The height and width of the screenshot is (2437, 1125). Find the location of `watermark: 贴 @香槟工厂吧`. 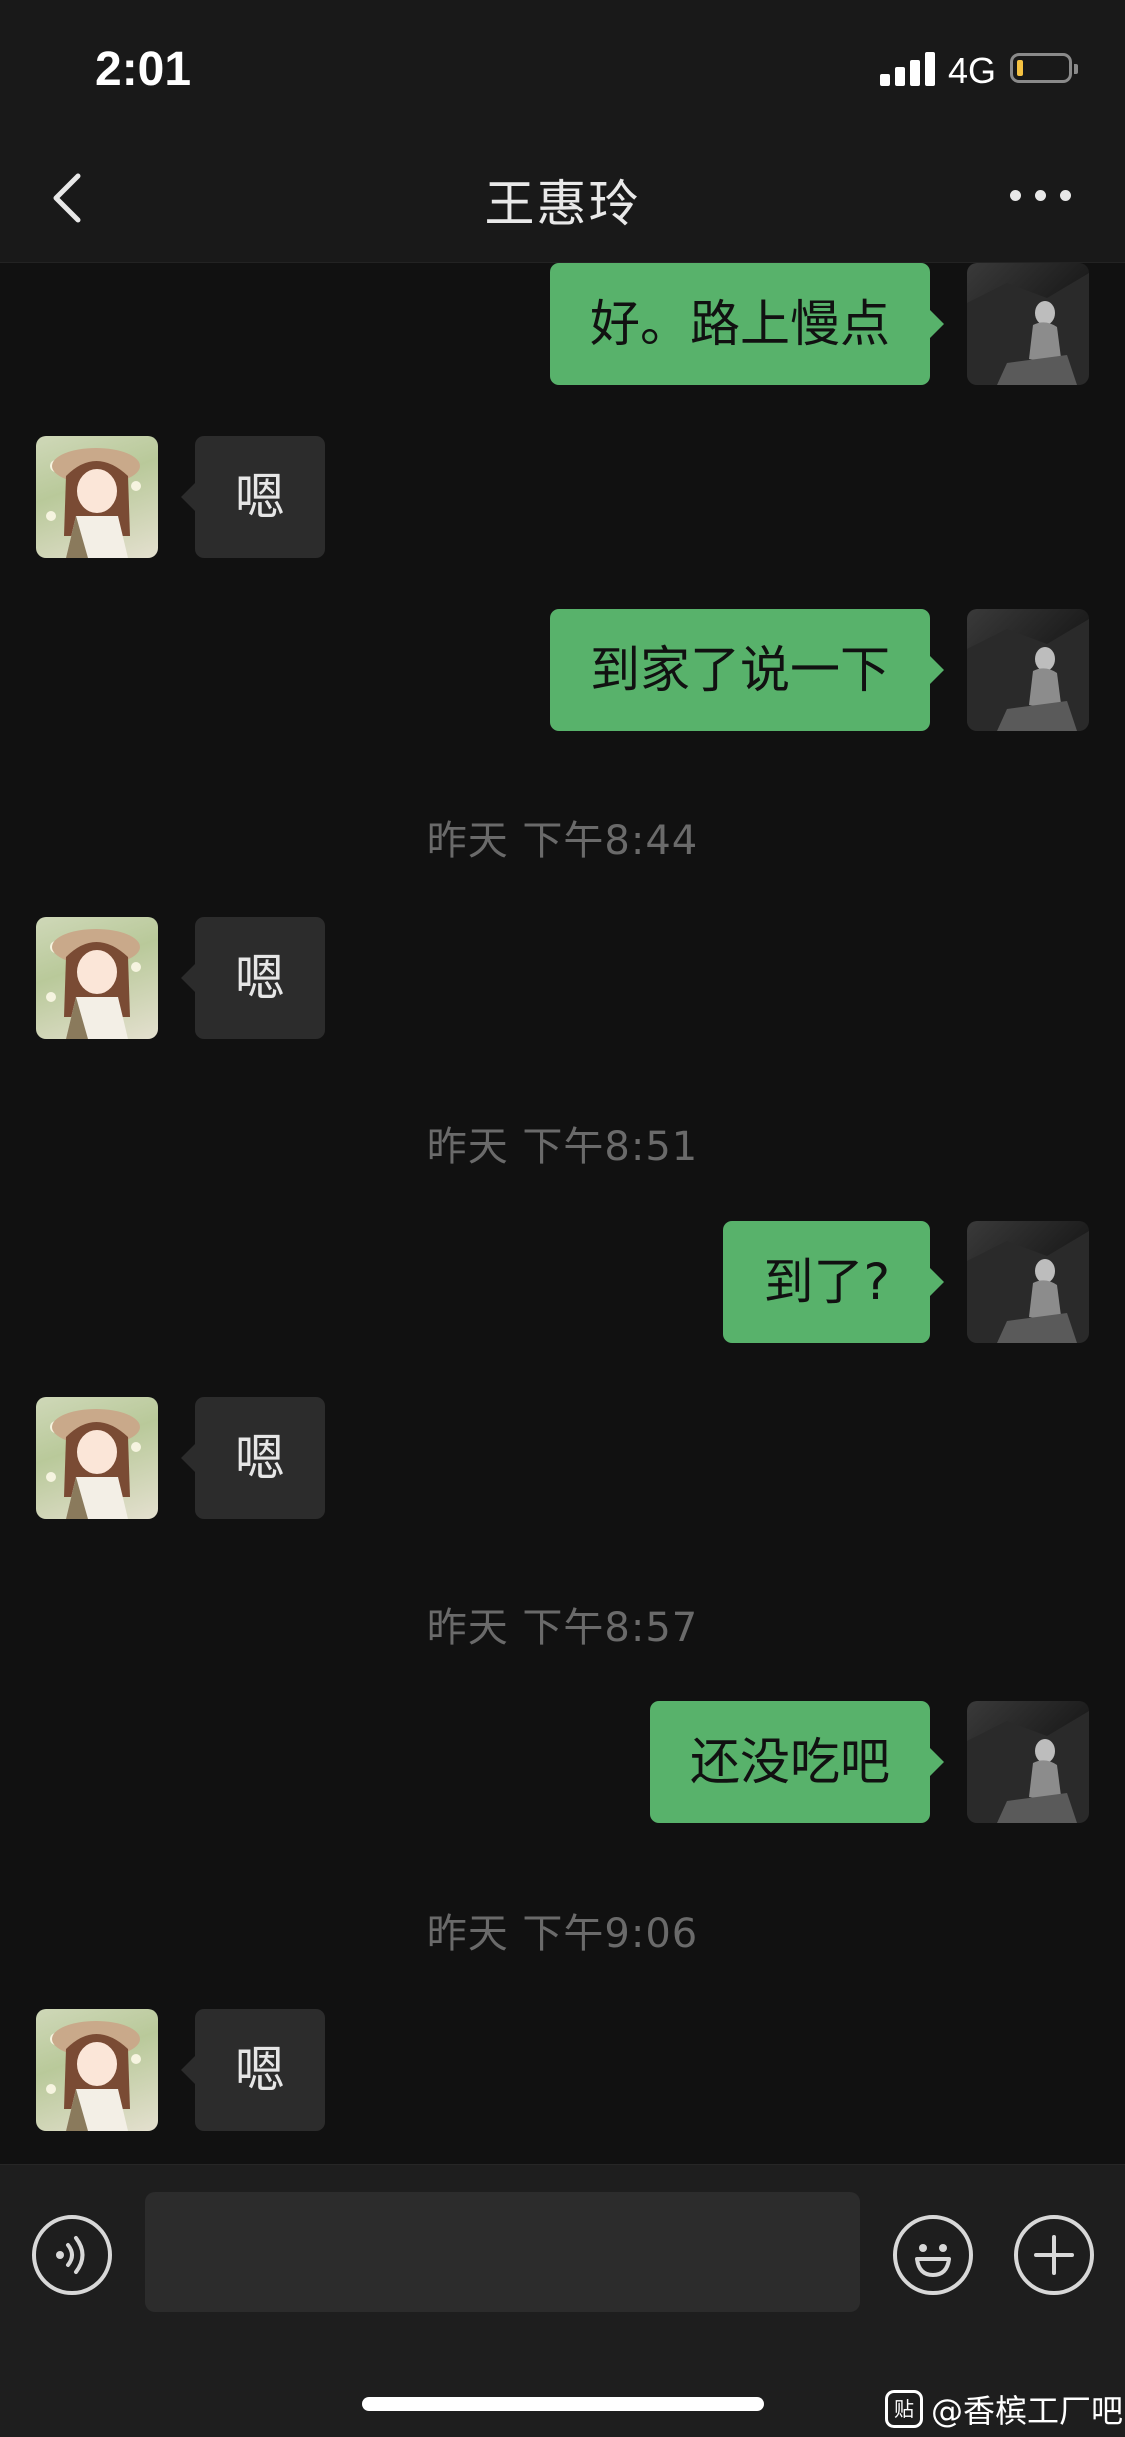

watermark: 贴 @香槟工厂吧 is located at coordinates (1004, 2409).